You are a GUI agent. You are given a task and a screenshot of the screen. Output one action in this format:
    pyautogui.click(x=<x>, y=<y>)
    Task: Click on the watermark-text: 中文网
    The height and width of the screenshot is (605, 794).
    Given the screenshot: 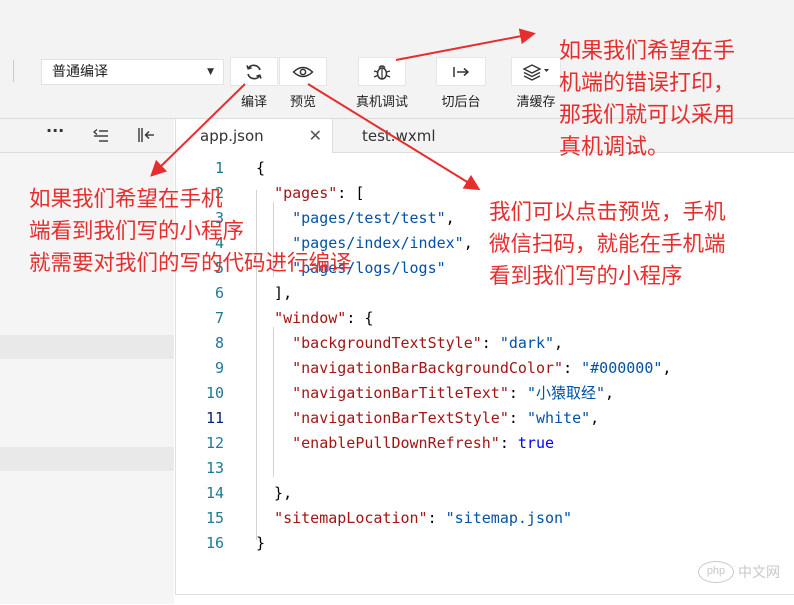 What is the action you would take?
    pyautogui.click(x=759, y=573)
    